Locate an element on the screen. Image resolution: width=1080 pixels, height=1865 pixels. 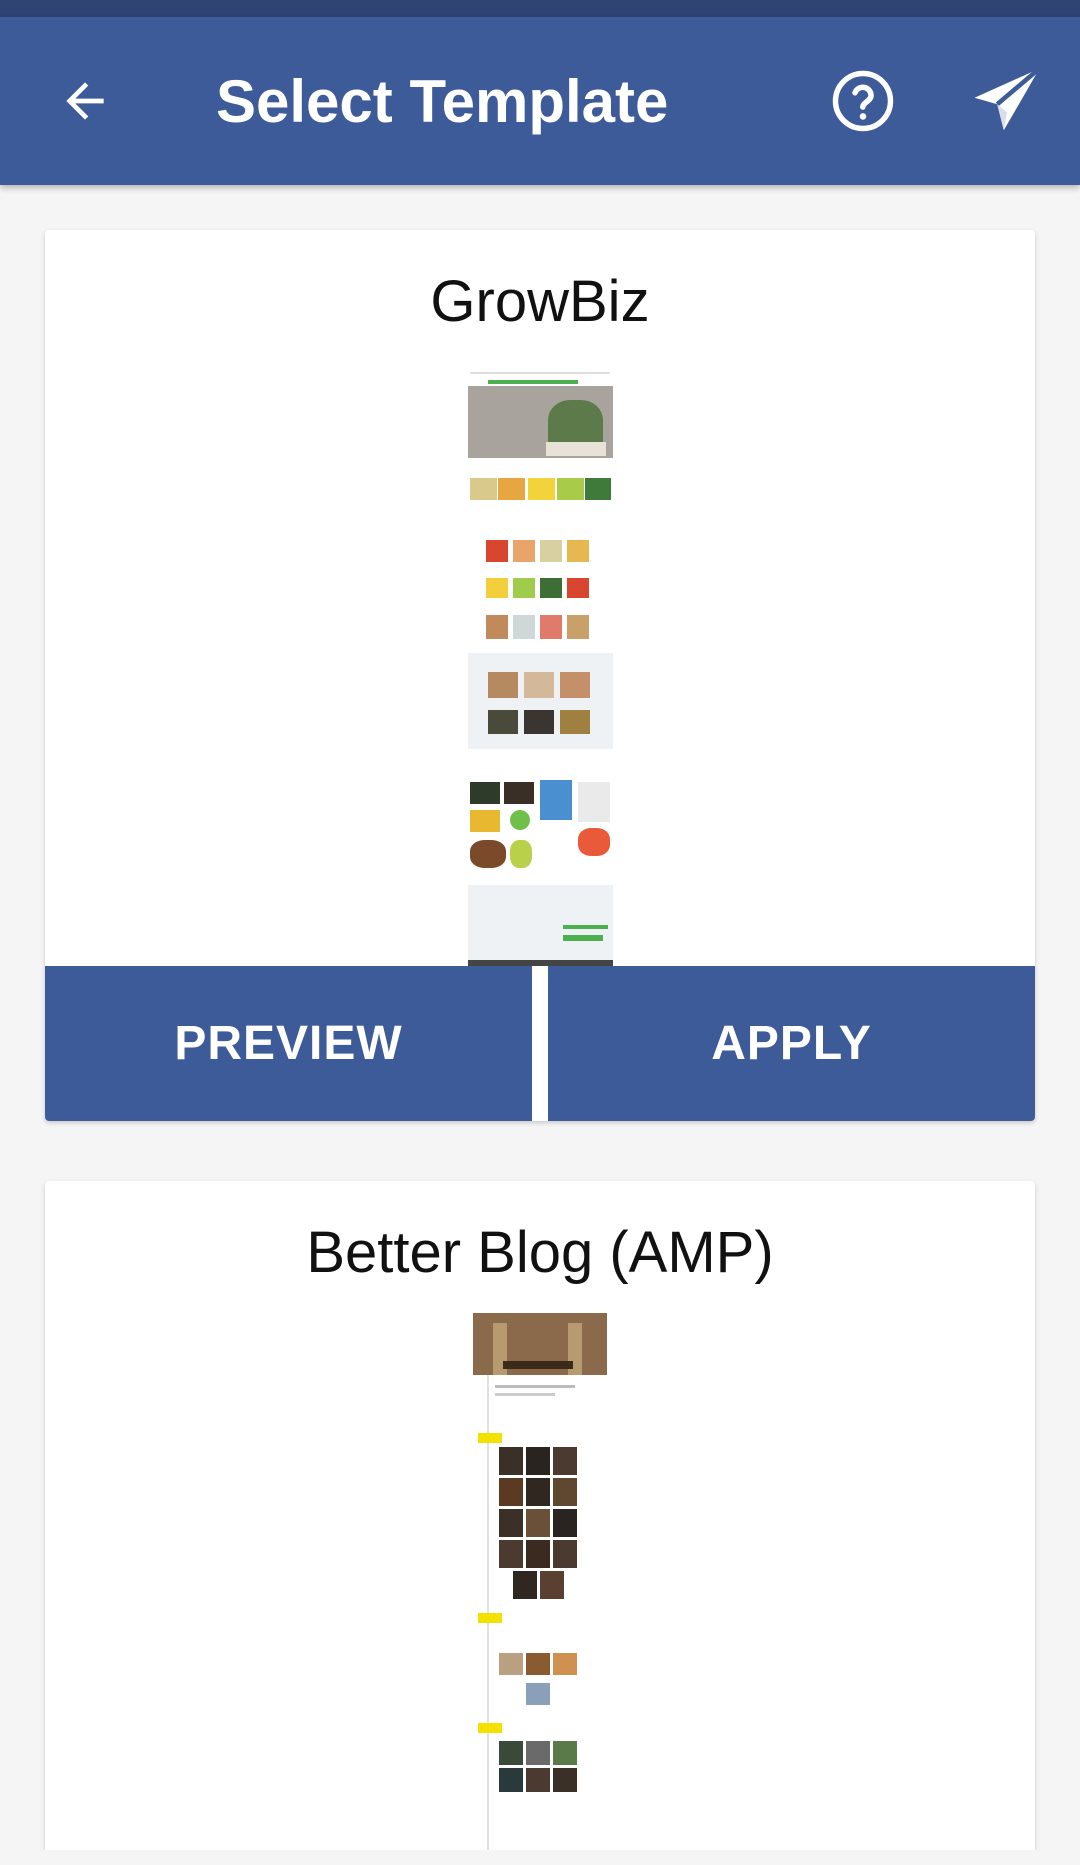
page-title: Select Template is located at coordinates (442, 101).